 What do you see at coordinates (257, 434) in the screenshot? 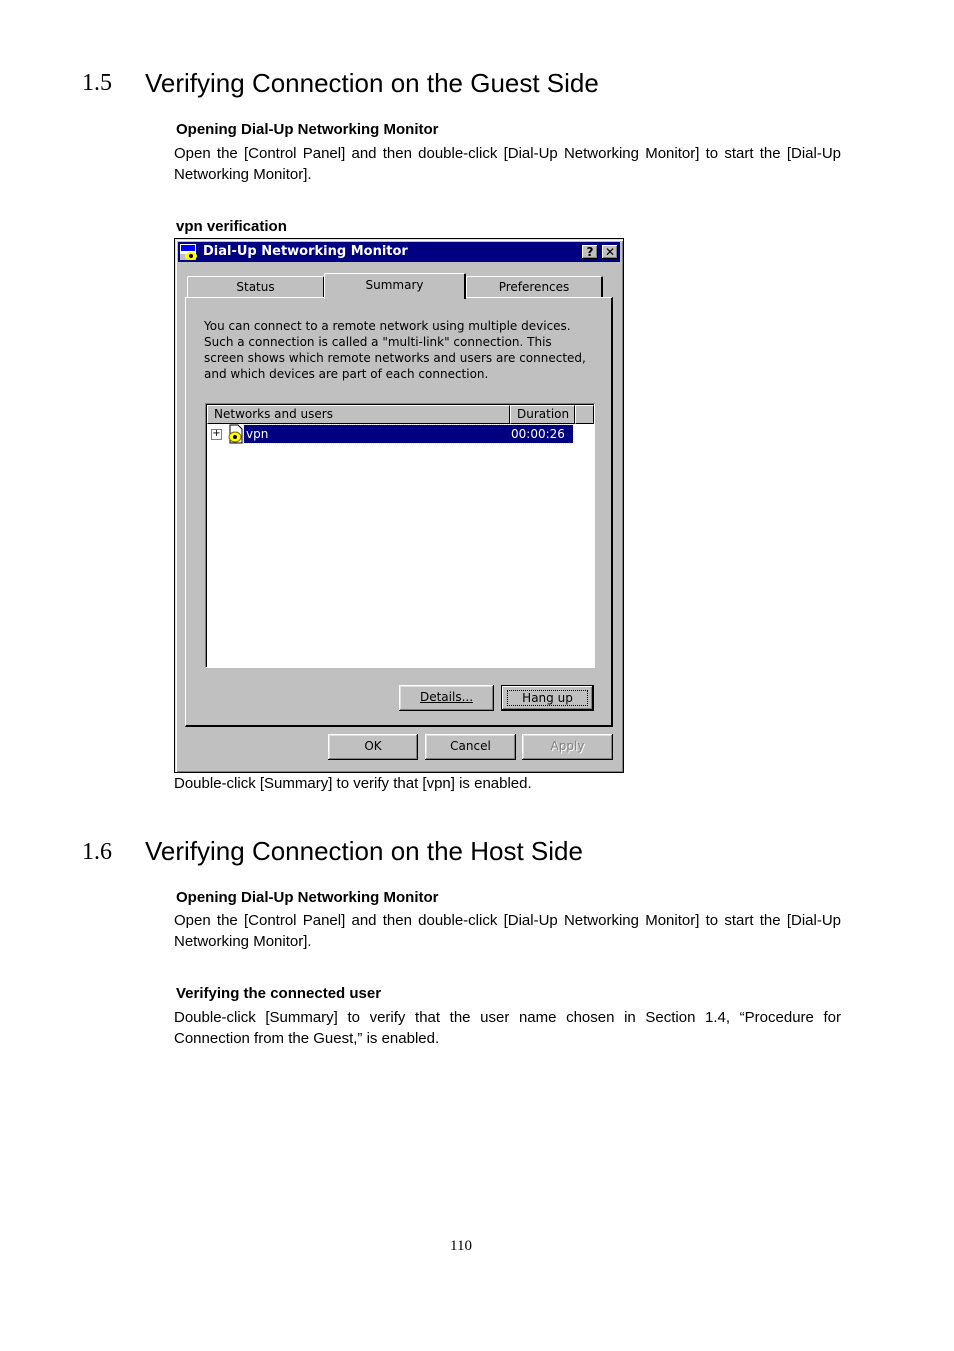
I see `row-name: vpn` at bounding box center [257, 434].